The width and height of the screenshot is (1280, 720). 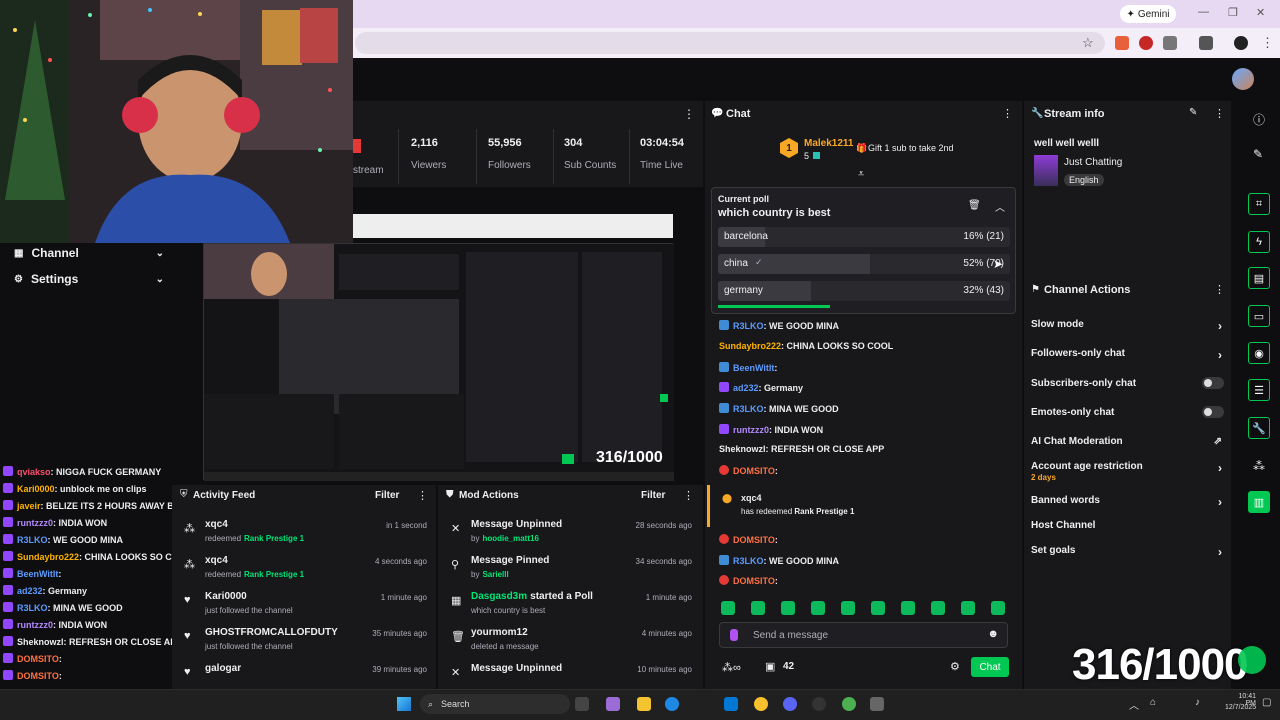 I want to click on poll-option: germany 32% (43), so click(x=864, y=291).